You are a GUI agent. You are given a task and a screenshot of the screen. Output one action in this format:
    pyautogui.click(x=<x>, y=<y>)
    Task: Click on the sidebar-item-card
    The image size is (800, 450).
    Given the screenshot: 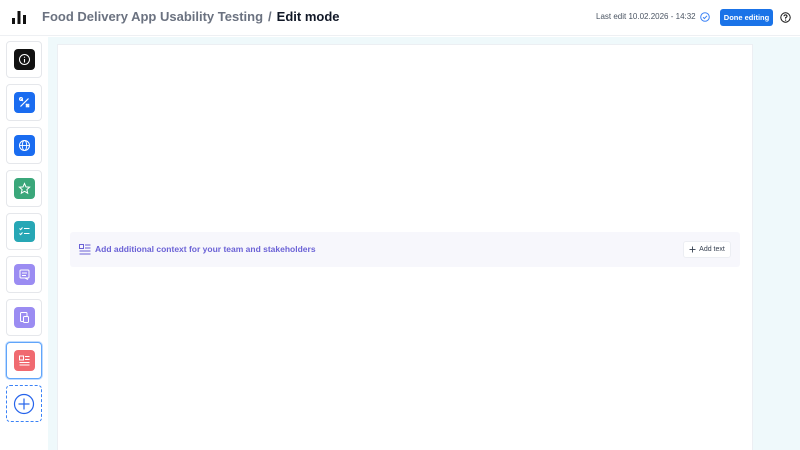 What is the action you would take?
    pyautogui.click(x=24, y=274)
    